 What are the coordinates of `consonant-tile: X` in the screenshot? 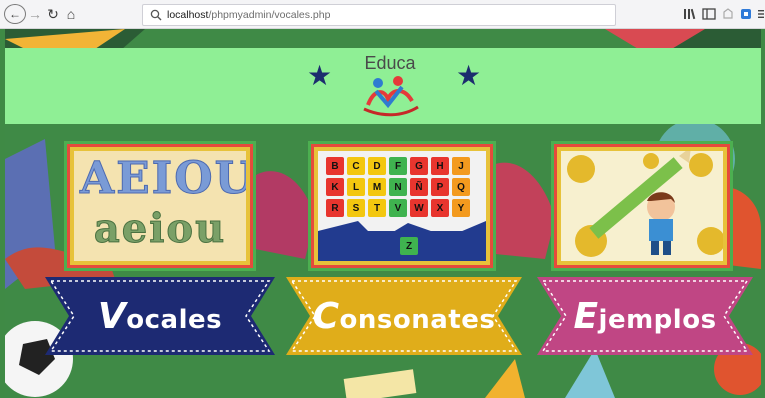 It's located at (440, 208).